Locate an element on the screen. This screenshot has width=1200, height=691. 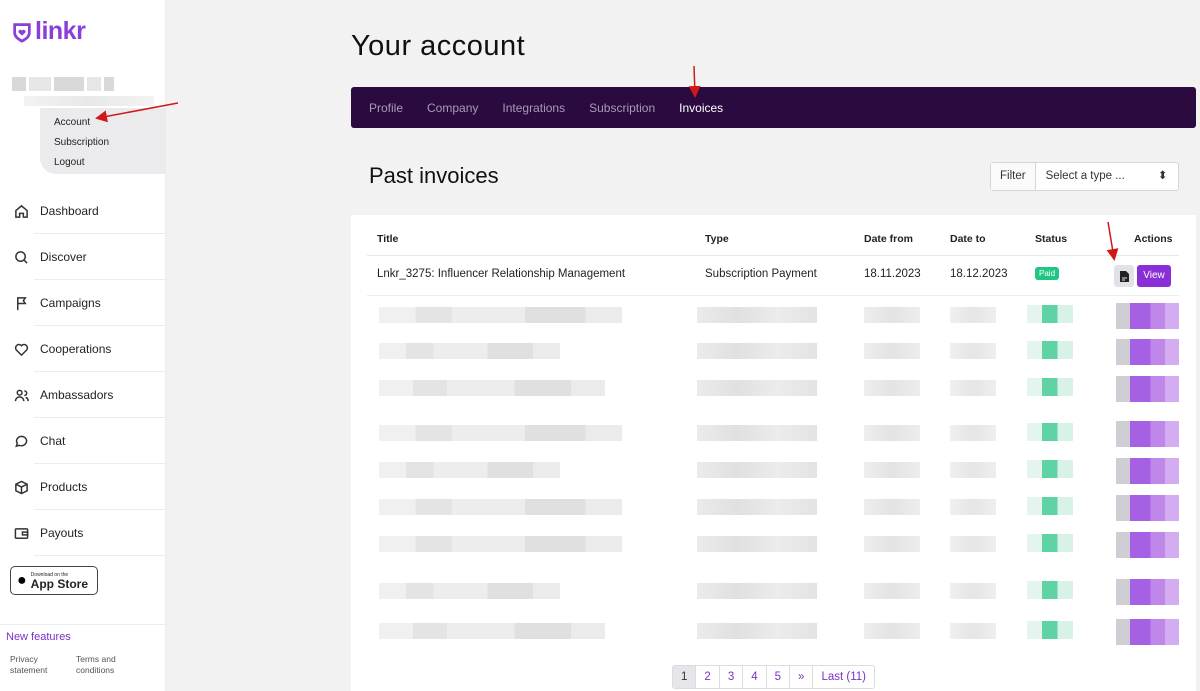
new-features-link: New features is located at coordinates (38, 637).